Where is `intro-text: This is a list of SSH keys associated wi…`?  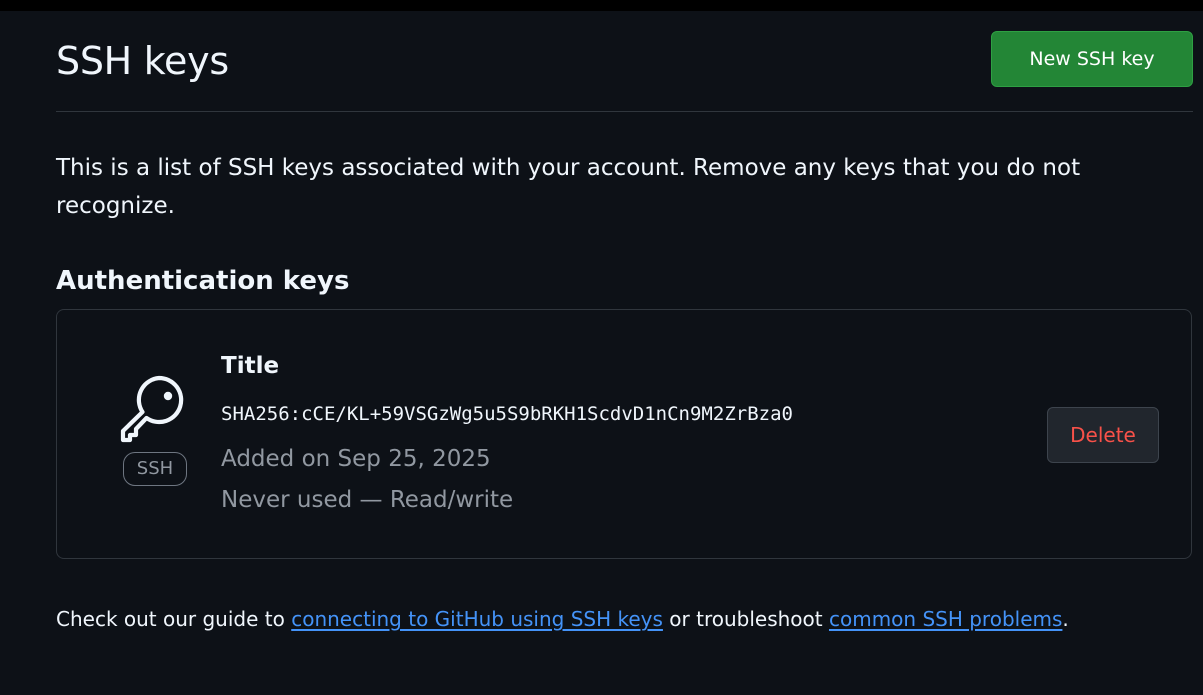 intro-text: This is a list of SSH keys associated wi… is located at coordinates (568, 187).